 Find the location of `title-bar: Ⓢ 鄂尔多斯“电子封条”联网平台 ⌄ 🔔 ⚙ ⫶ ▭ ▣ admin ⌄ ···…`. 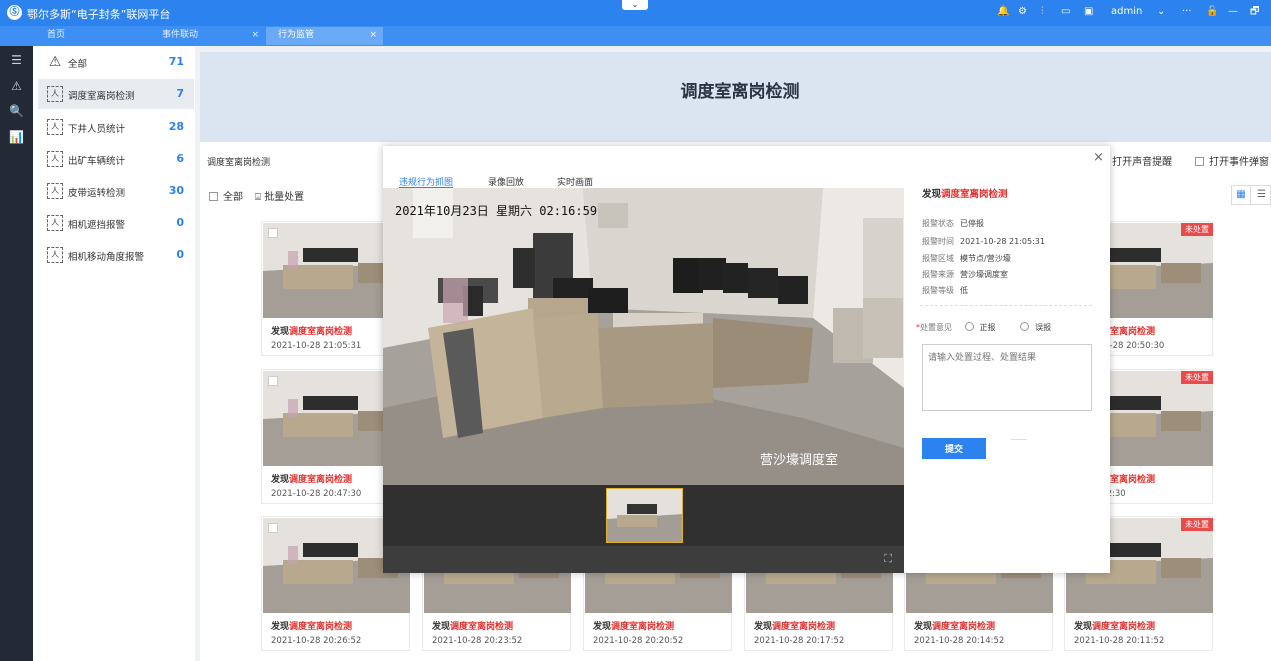

title-bar: Ⓢ 鄂尔多斯“电子封条”联网平台 ⌄ 🔔 ⚙ ⫶ ▭ ▣ admin ⌄ ···… is located at coordinates (635, 13).